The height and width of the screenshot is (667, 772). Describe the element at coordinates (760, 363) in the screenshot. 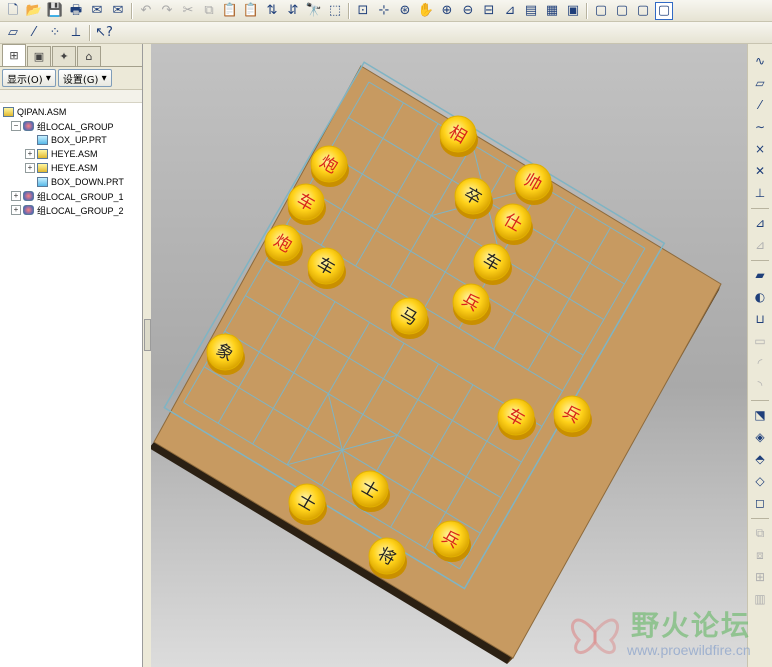

I see `rib-icon: ◜` at that location.